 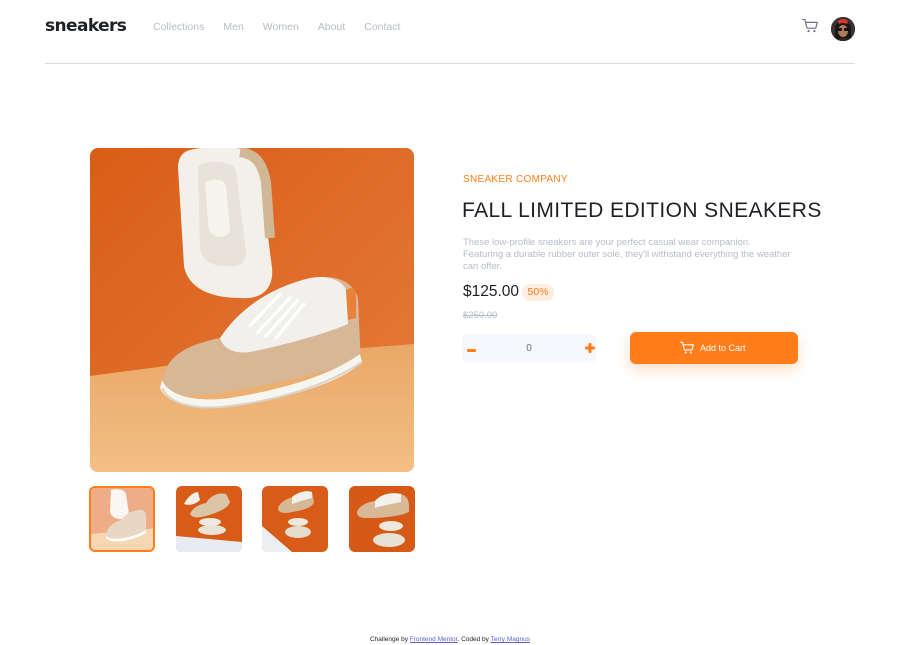 What do you see at coordinates (86, 26) in the screenshot?
I see `logo: sneakers` at bounding box center [86, 26].